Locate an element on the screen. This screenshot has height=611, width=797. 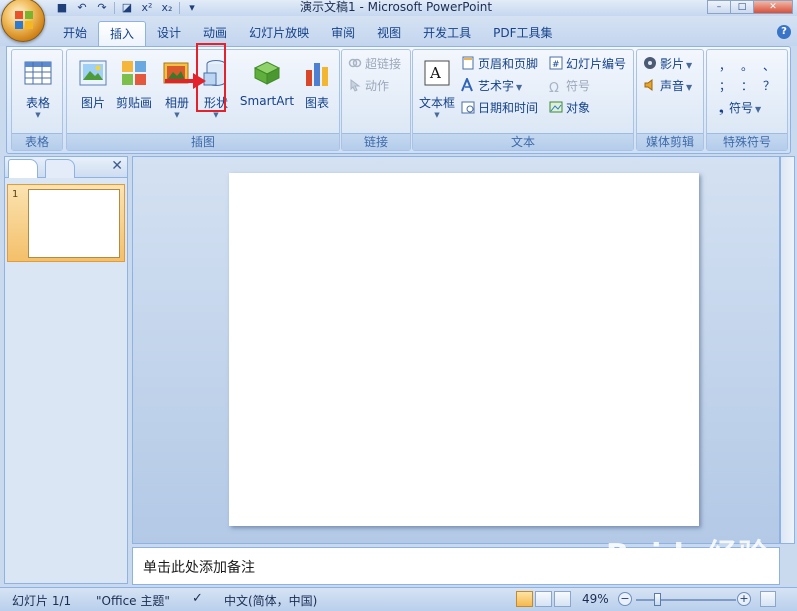
undo-icon: ↶ is located at coordinates (82, 8).